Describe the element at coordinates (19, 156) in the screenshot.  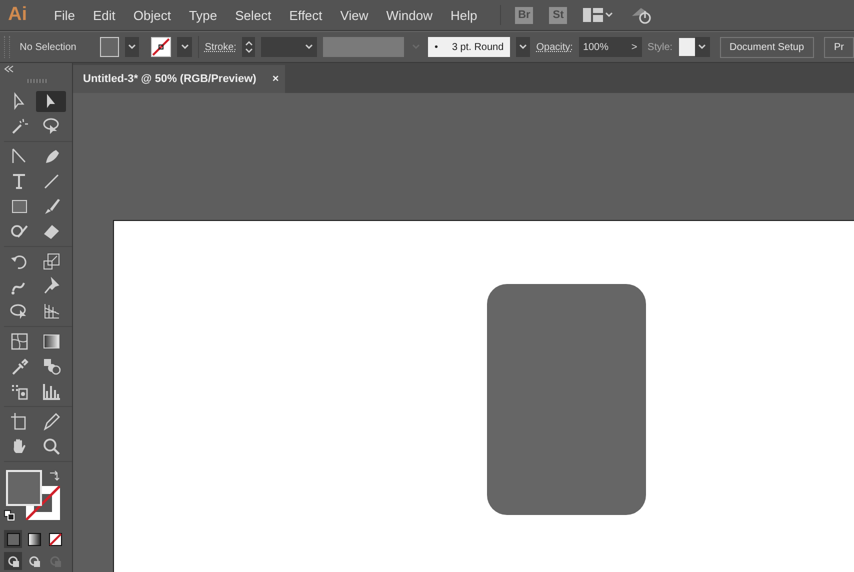
I see `curvature-icon` at that location.